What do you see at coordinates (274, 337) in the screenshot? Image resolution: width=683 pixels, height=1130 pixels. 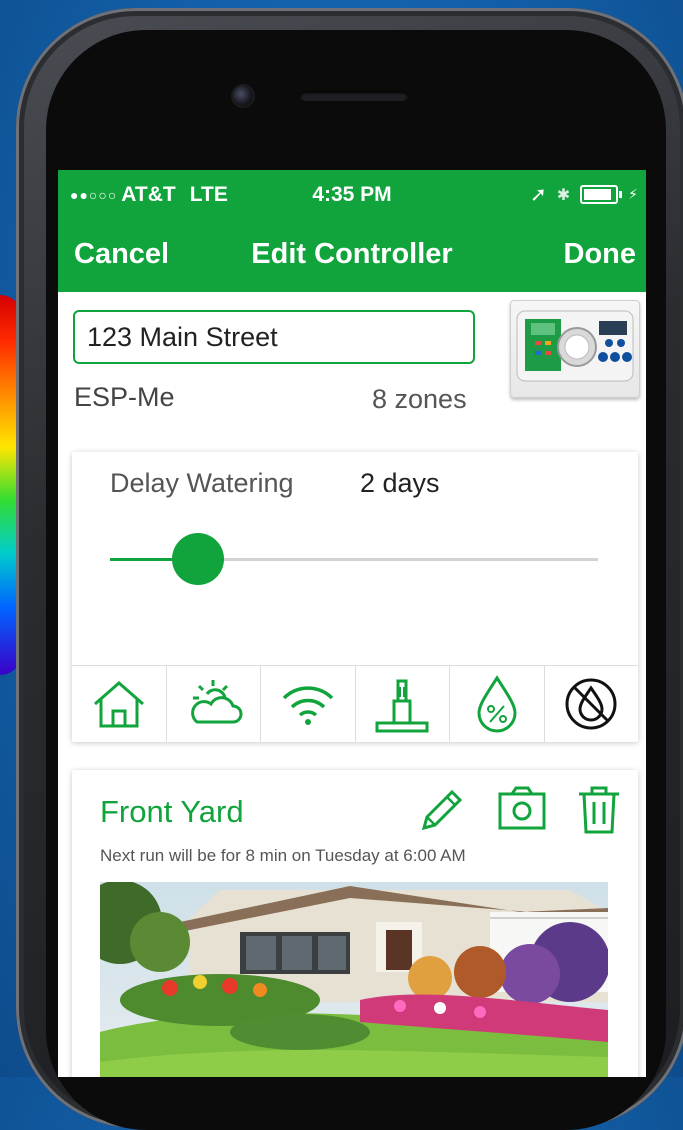 I see `controller-name-input` at bounding box center [274, 337].